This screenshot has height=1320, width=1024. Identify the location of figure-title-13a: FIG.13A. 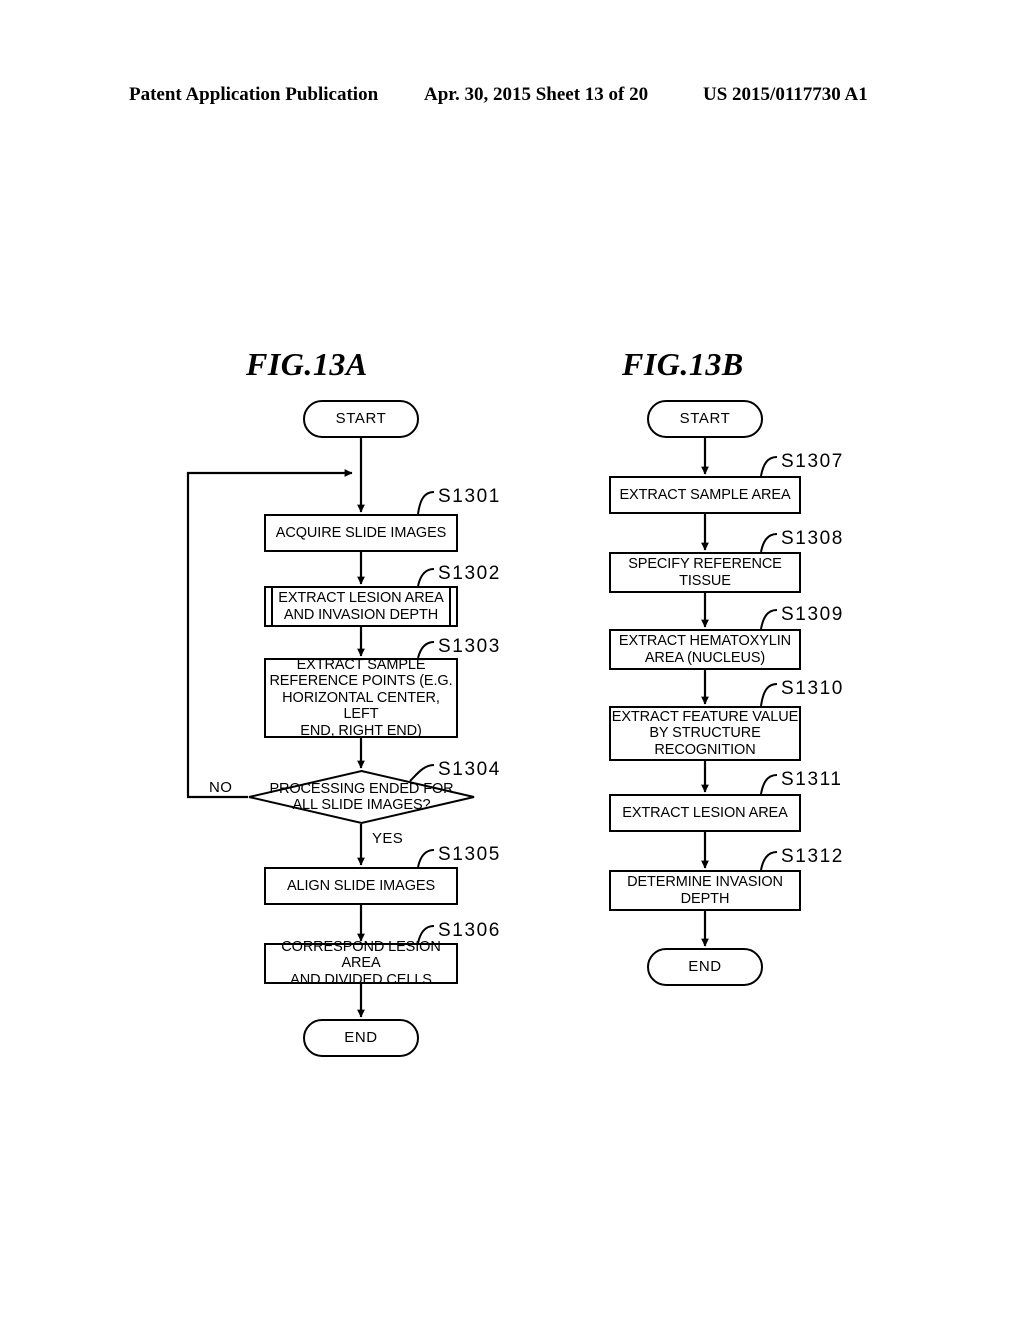
(307, 364).